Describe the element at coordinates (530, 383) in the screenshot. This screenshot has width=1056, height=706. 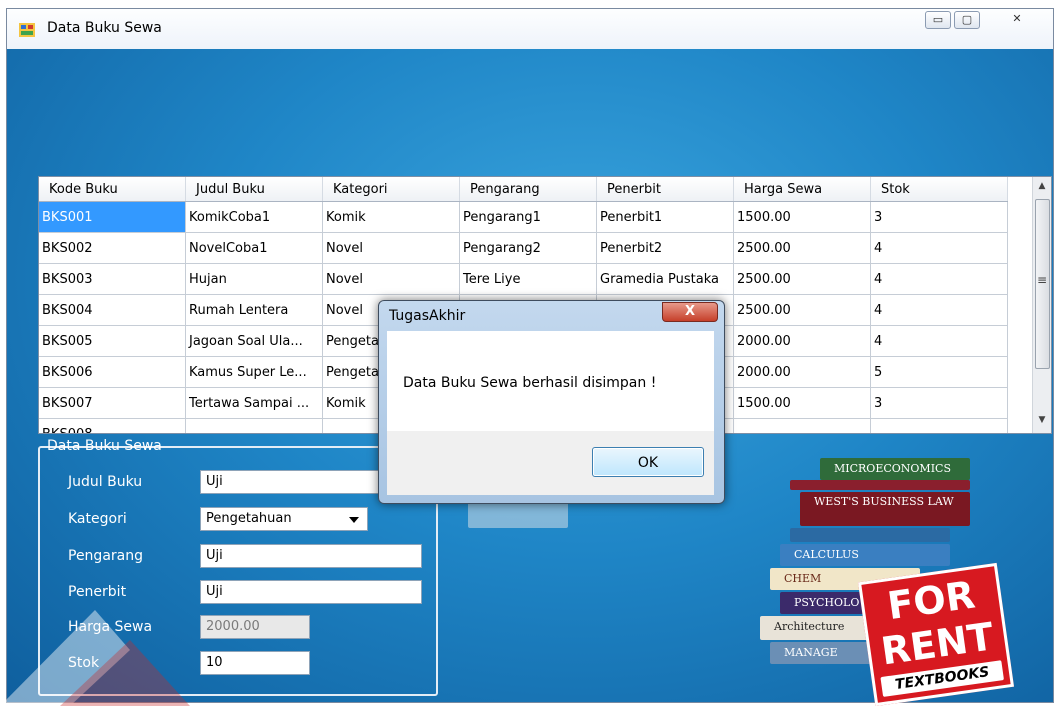
I see `message-text: Data Buku Sewa berhasil disimpan !` at that location.